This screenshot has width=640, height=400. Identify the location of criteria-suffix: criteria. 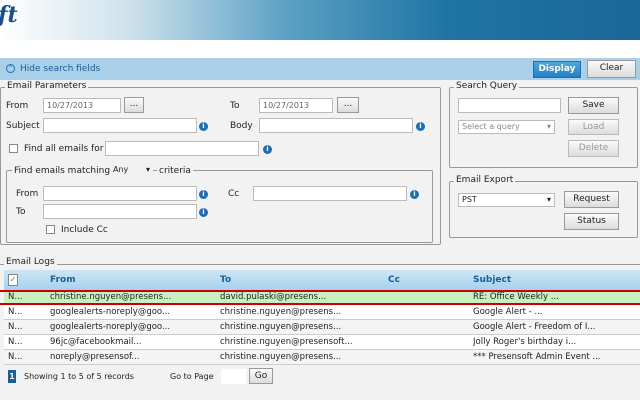
(175, 171).